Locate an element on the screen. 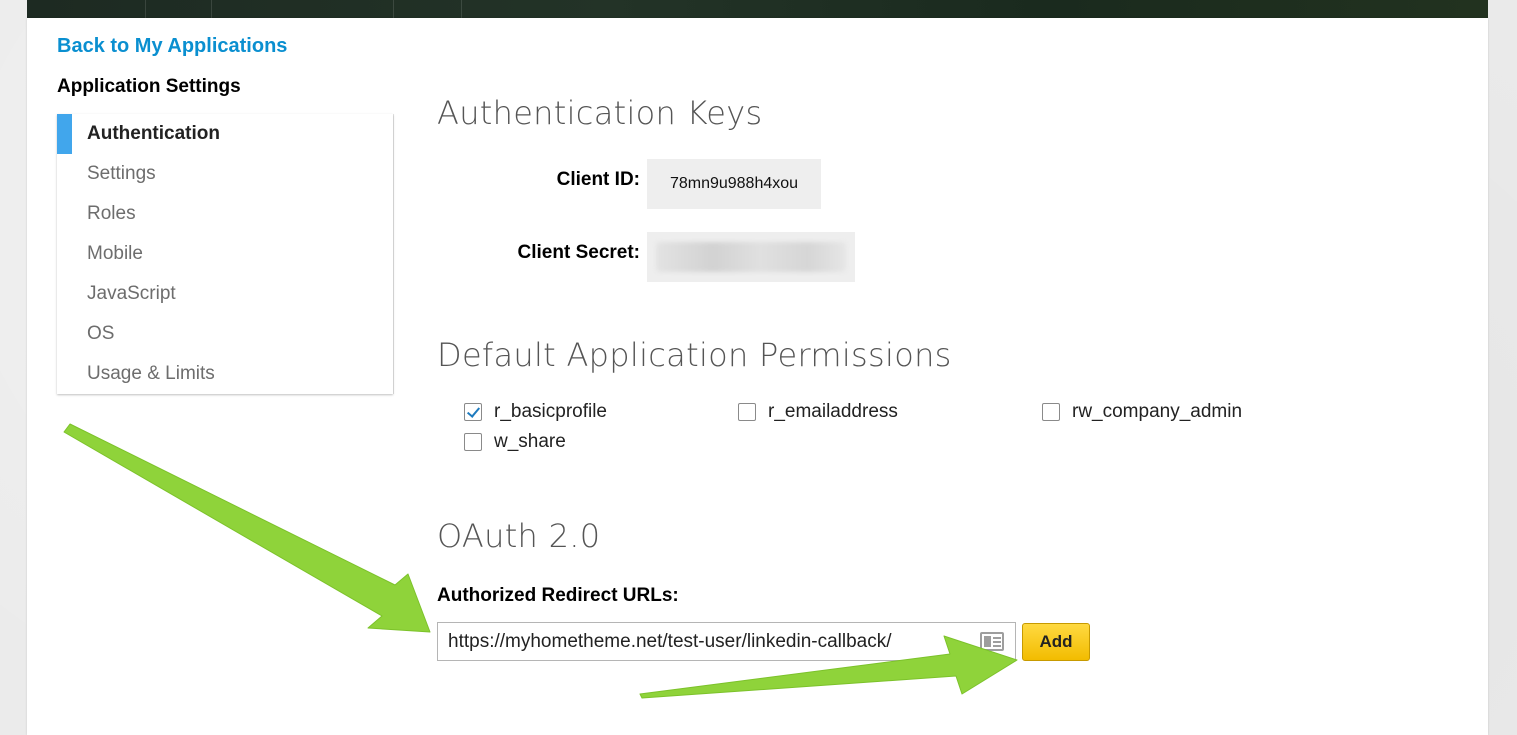  sidebar-item-usage-limits: Usage & Limits is located at coordinates (225, 374).